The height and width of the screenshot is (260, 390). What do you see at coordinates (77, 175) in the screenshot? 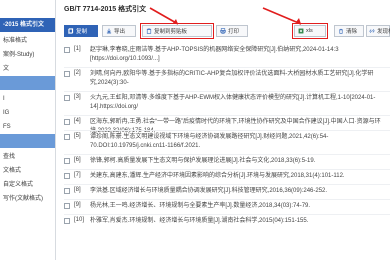
I see `reference-number: [7]` at bounding box center [77, 175].